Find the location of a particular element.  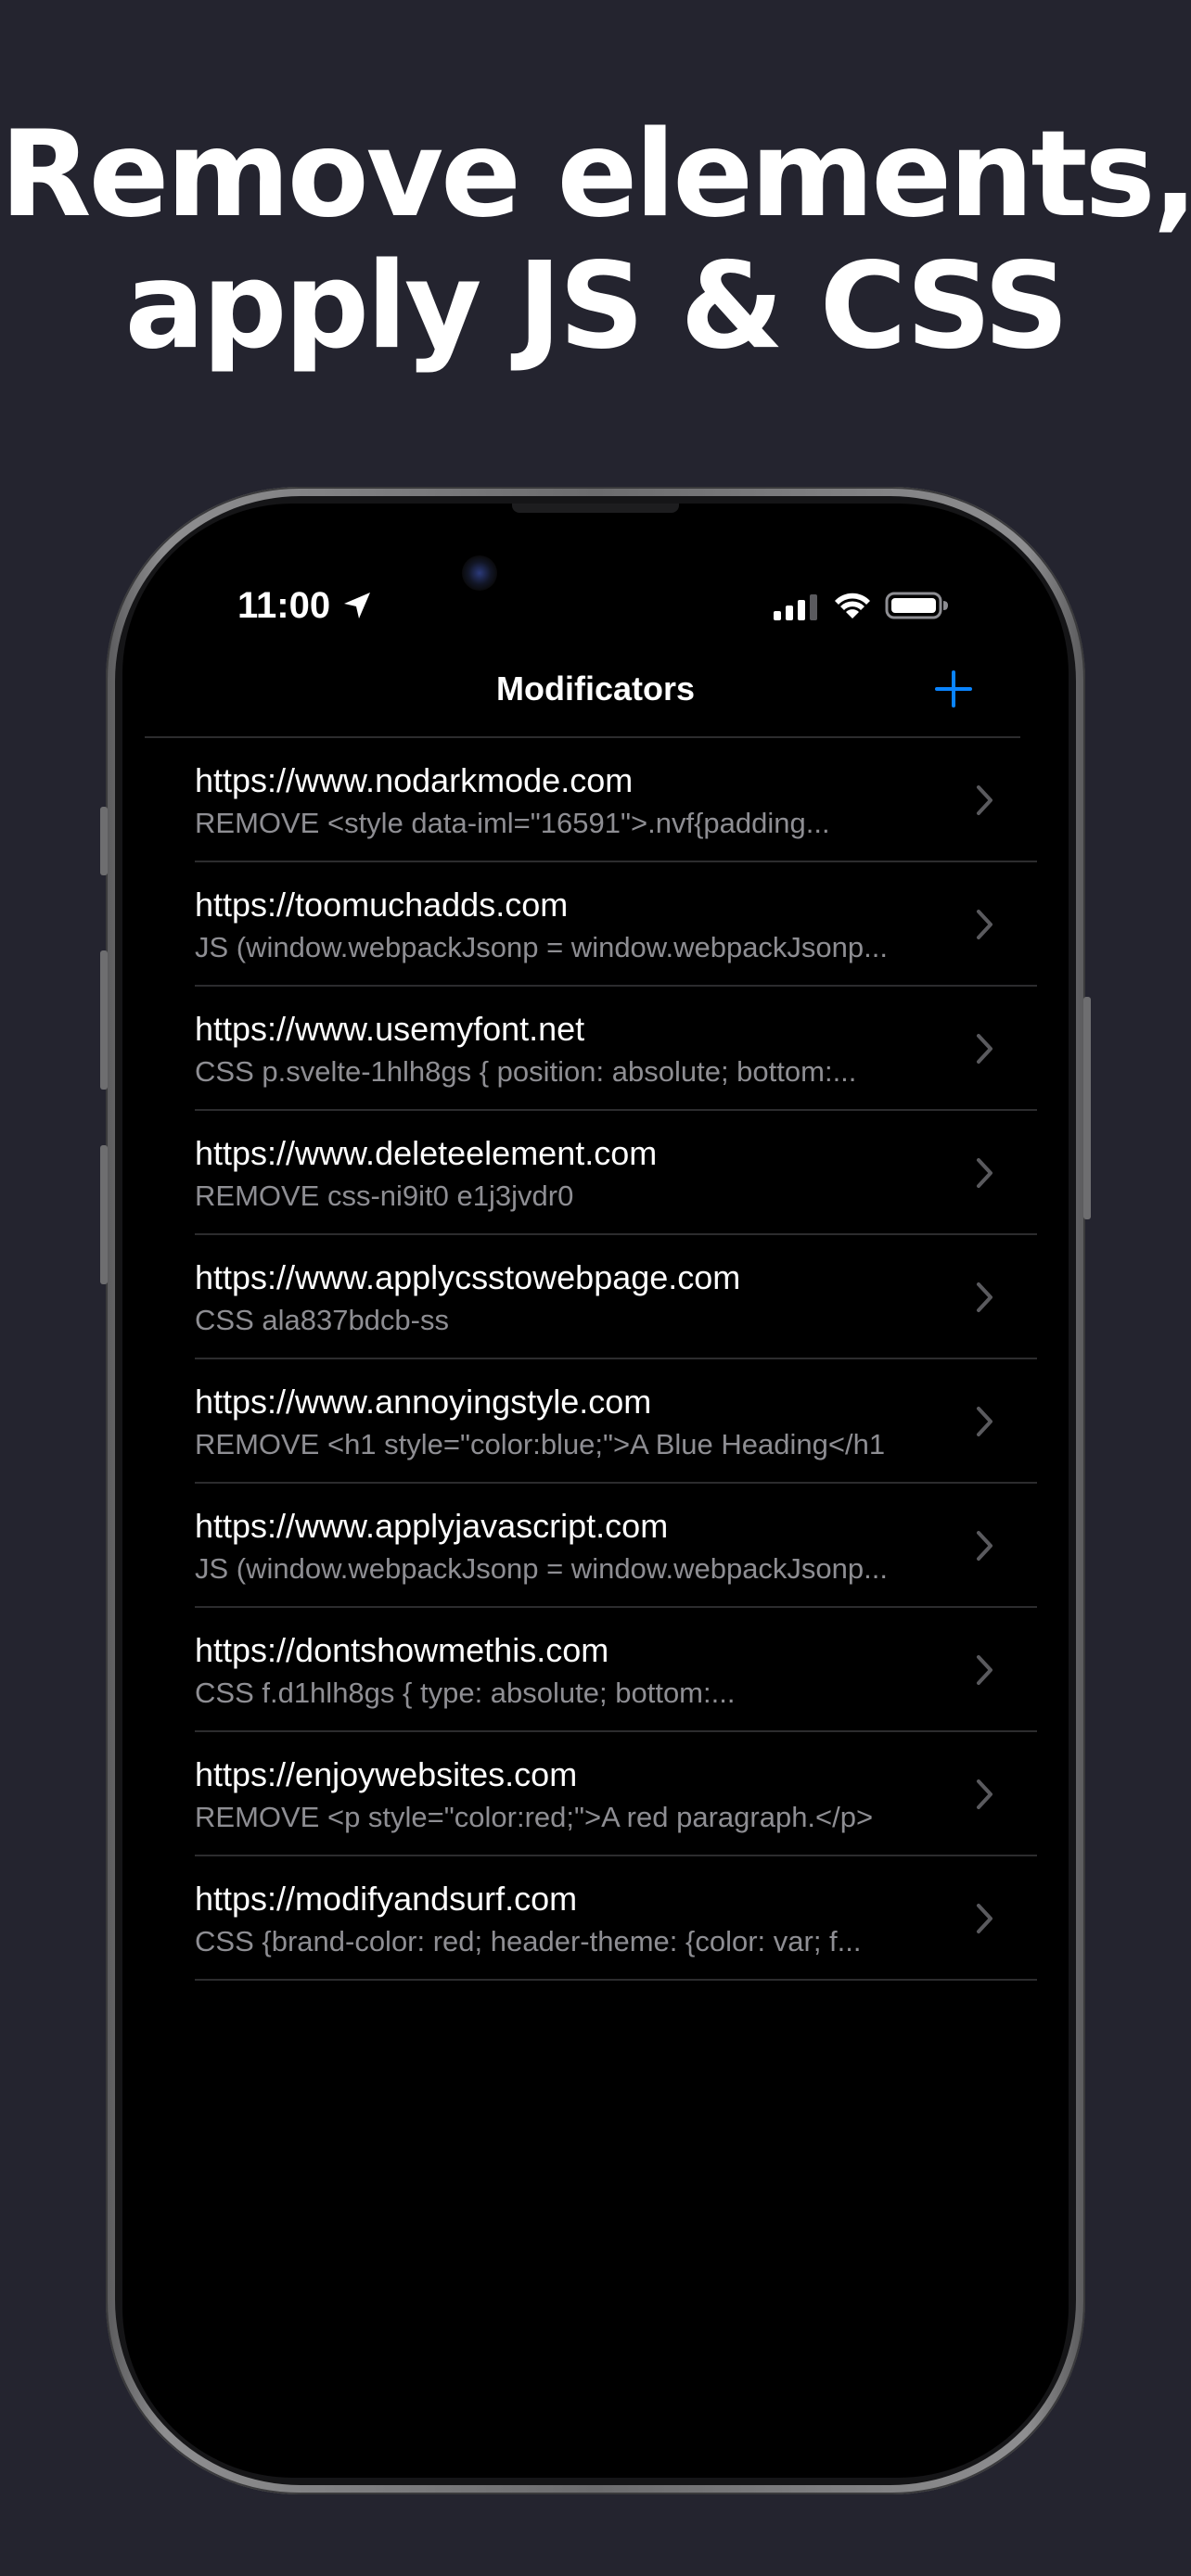

marketing-headline: Remove elements, apply JS & CSS is located at coordinates (595, 241).